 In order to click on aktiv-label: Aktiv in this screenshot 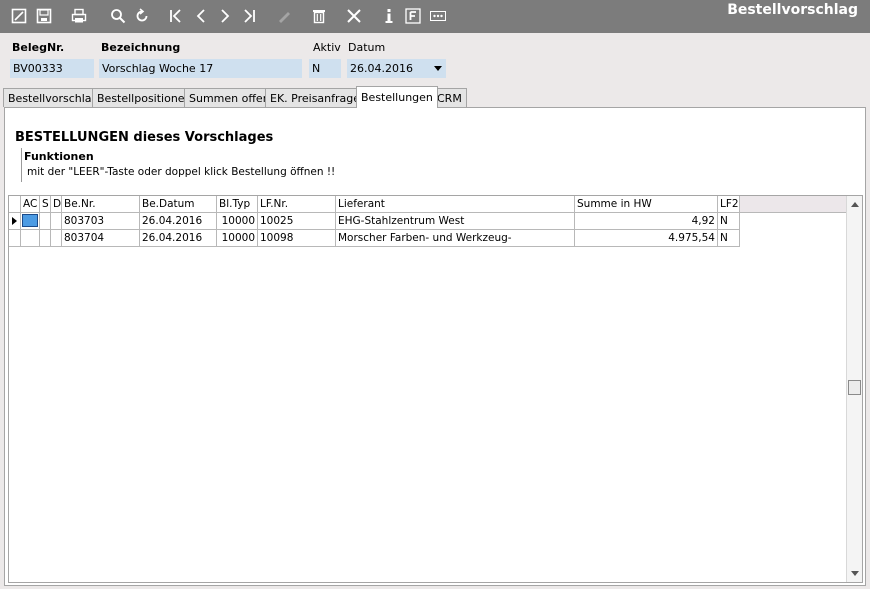, I will do `click(327, 47)`.